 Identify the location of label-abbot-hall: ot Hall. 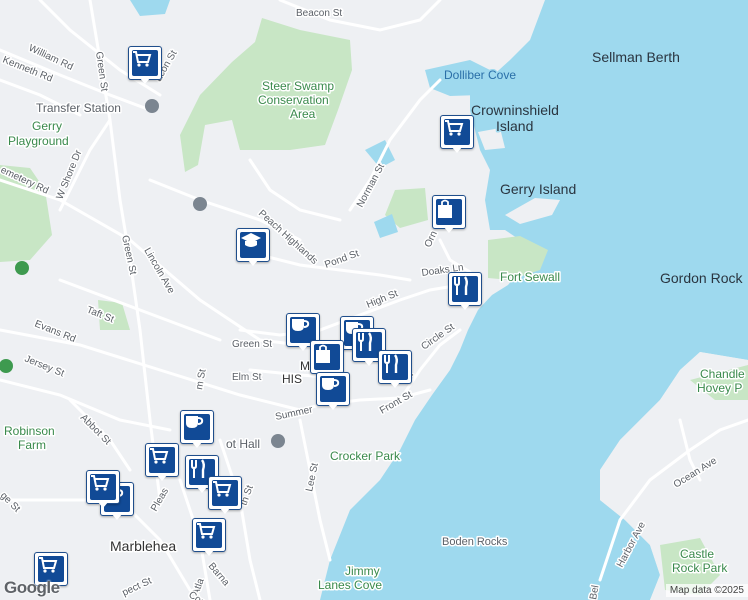
(243, 444).